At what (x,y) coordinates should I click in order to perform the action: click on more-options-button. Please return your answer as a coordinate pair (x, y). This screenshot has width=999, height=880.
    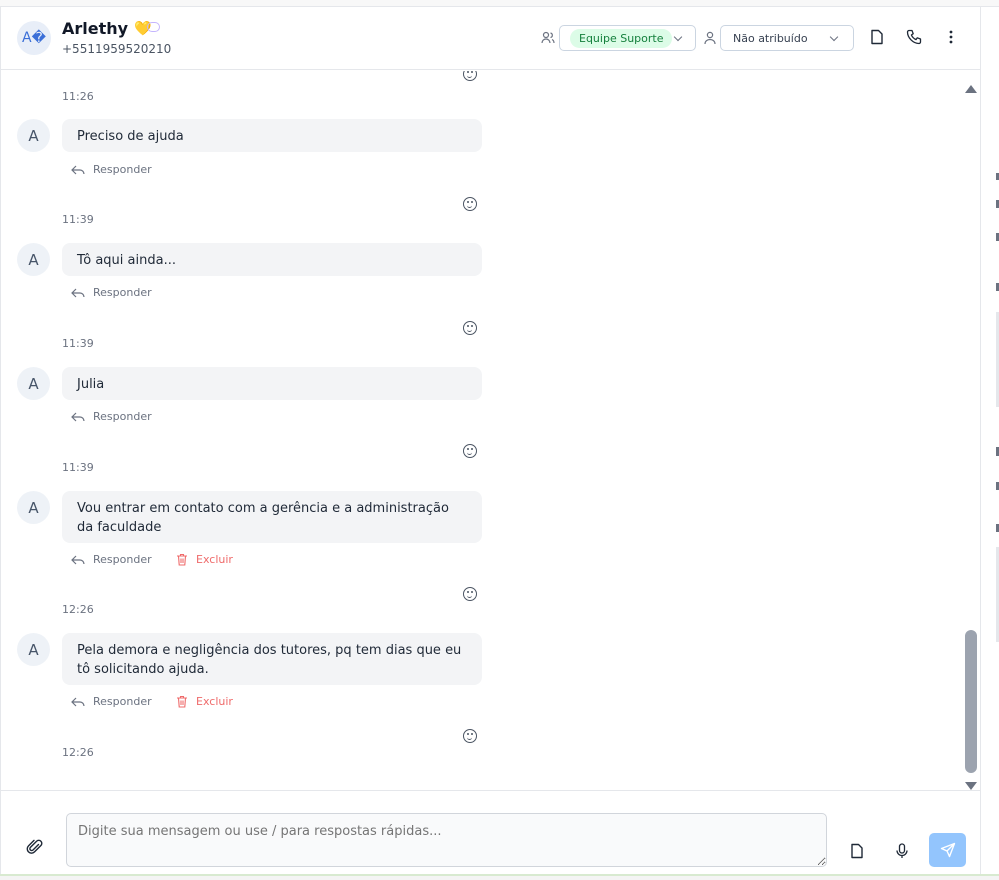
    Looking at the image, I should click on (951, 37).